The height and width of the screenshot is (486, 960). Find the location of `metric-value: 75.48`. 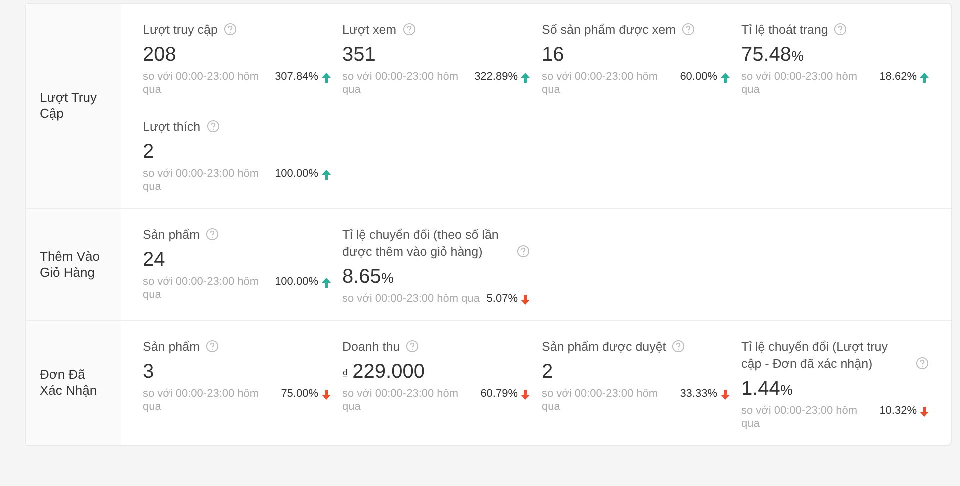

metric-value: 75.48 is located at coordinates (767, 55).